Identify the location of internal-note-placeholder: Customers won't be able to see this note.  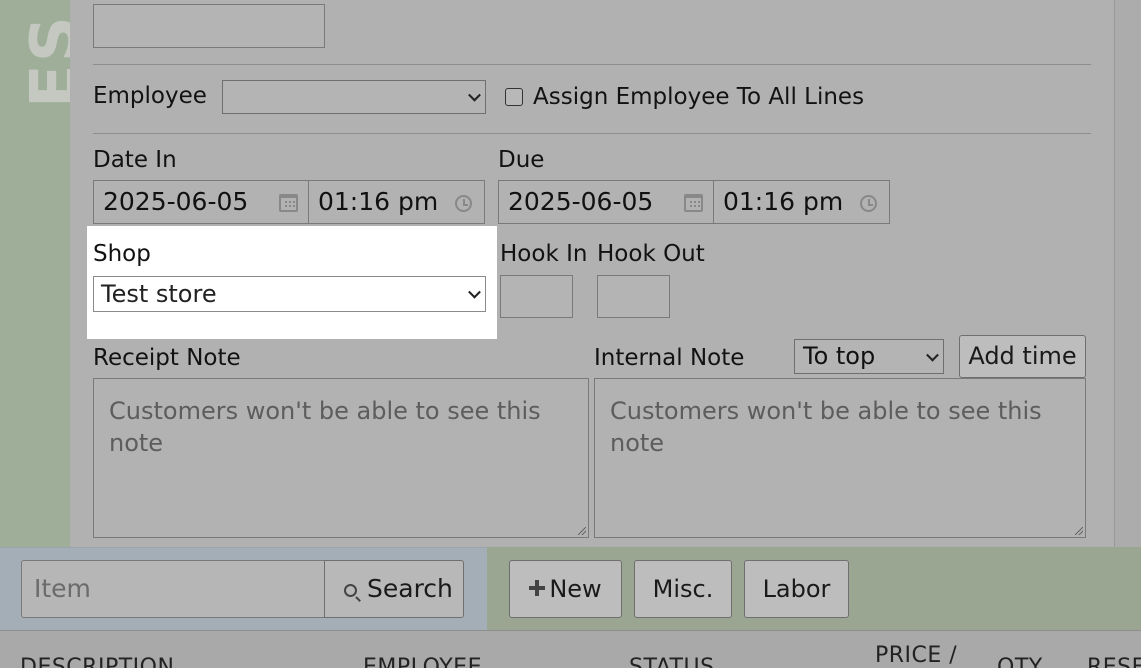
(826, 427).